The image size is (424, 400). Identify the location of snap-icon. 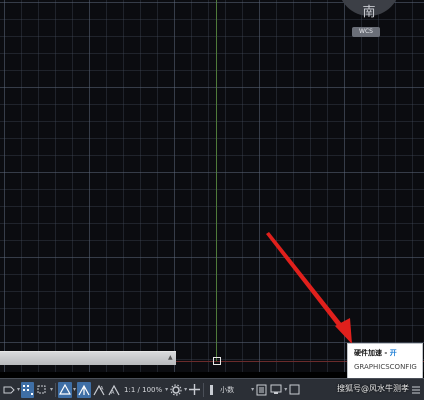
(42, 390).